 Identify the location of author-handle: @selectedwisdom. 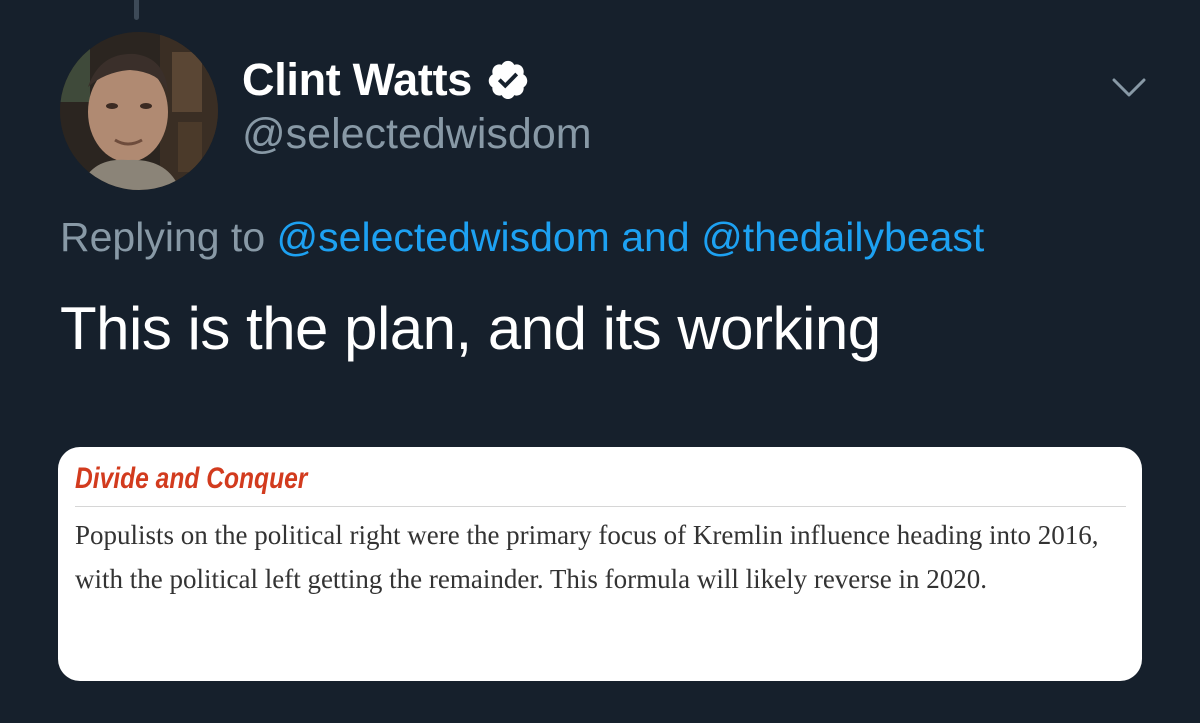
(417, 134).